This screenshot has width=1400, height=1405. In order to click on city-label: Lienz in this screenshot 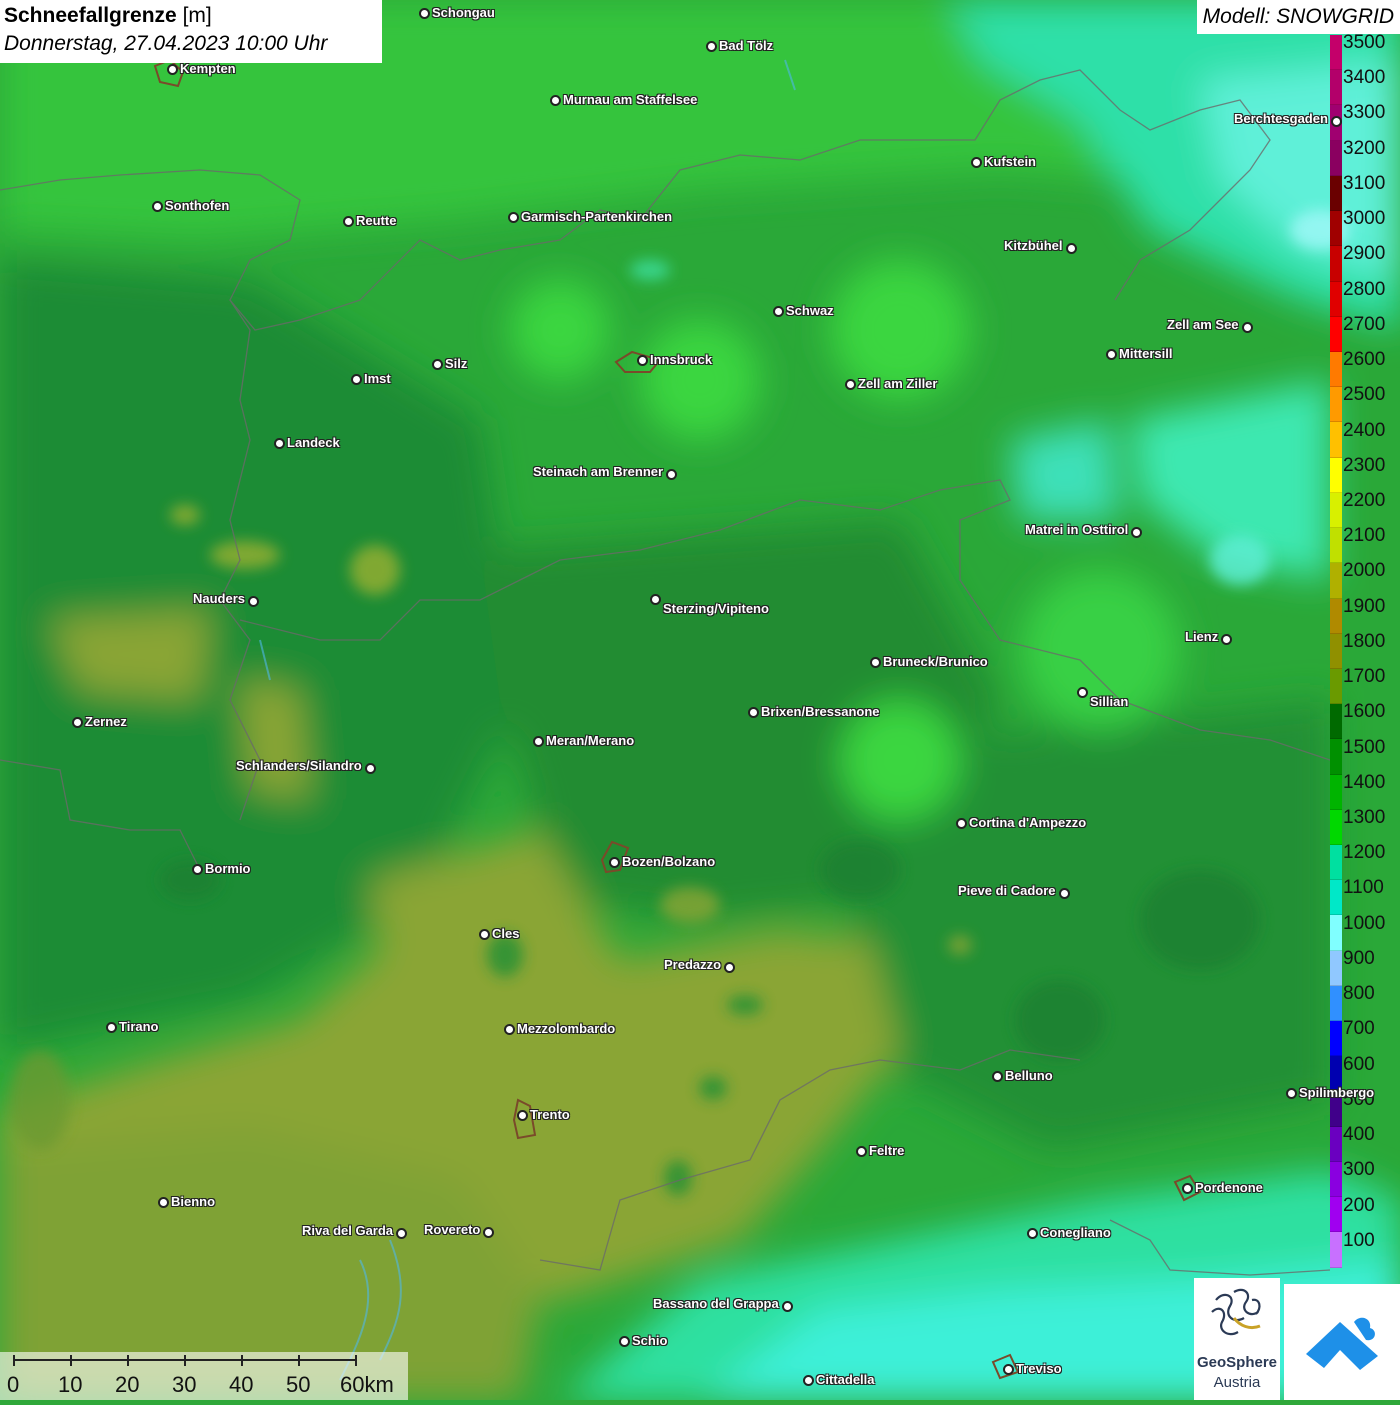, I will do `click(1202, 636)`.